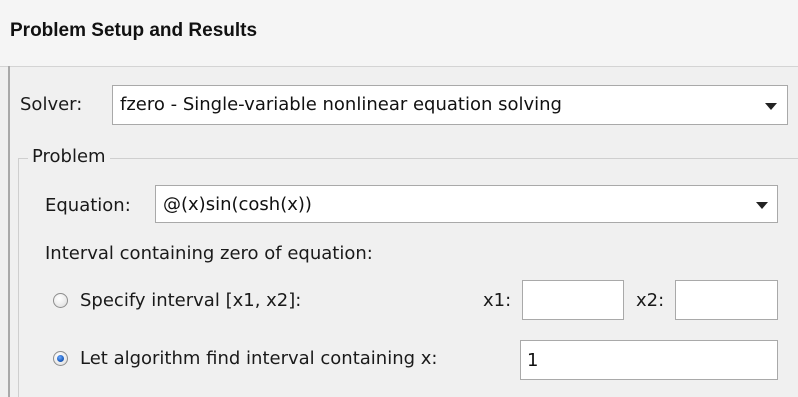 The width and height of the screenshot is (798, 397). Describe the element at coordinates (190, 300) in the screenshot. I see `specify-interval-label: Specify interval [x1, x2]:` at that location.